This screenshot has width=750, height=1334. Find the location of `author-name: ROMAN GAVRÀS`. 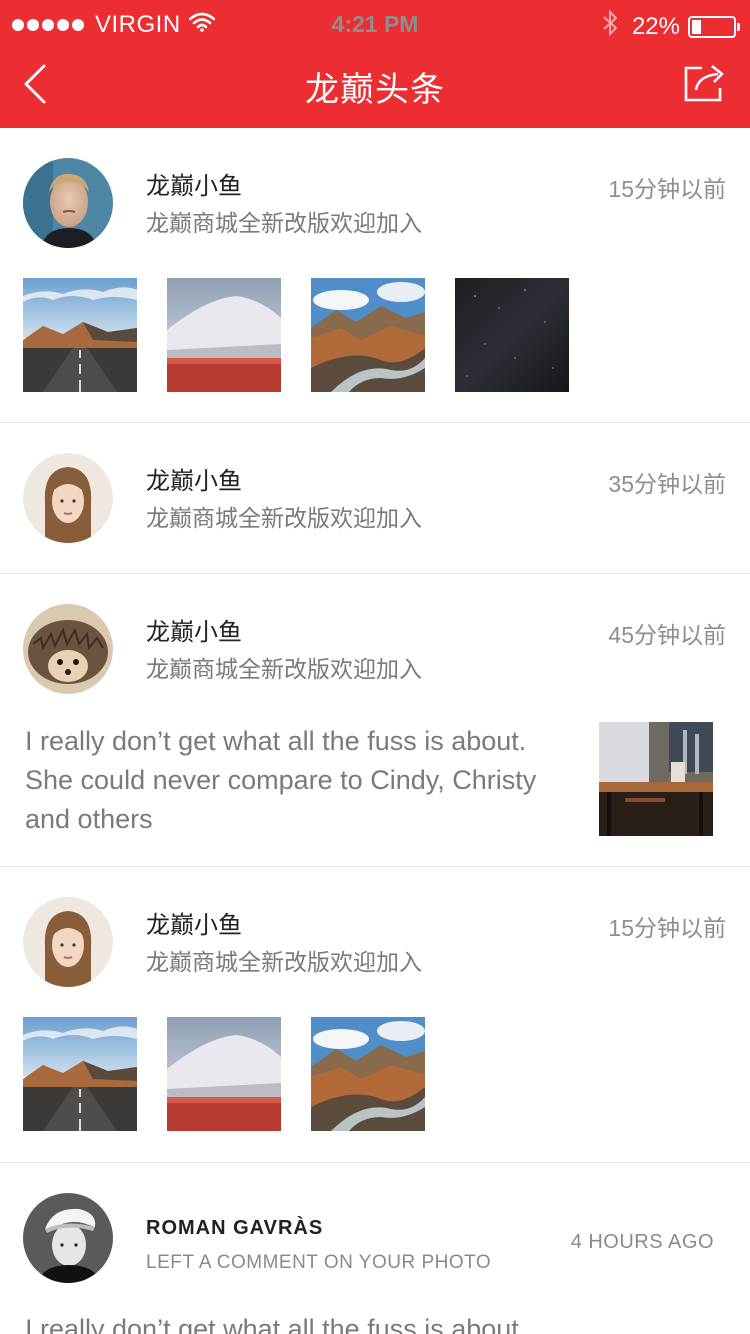

author-name: ROMAN GAVRÀS is located at coordinates (234, 1228).